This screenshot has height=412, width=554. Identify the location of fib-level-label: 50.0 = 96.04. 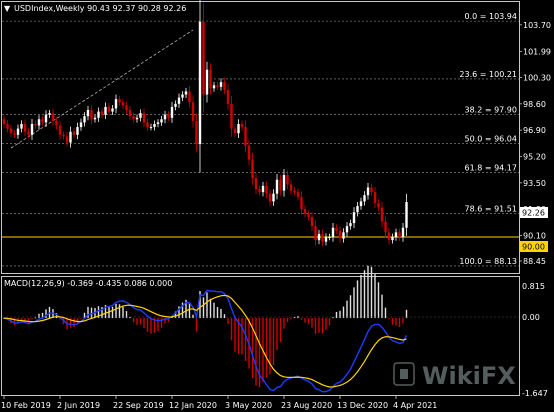
(490, 138).